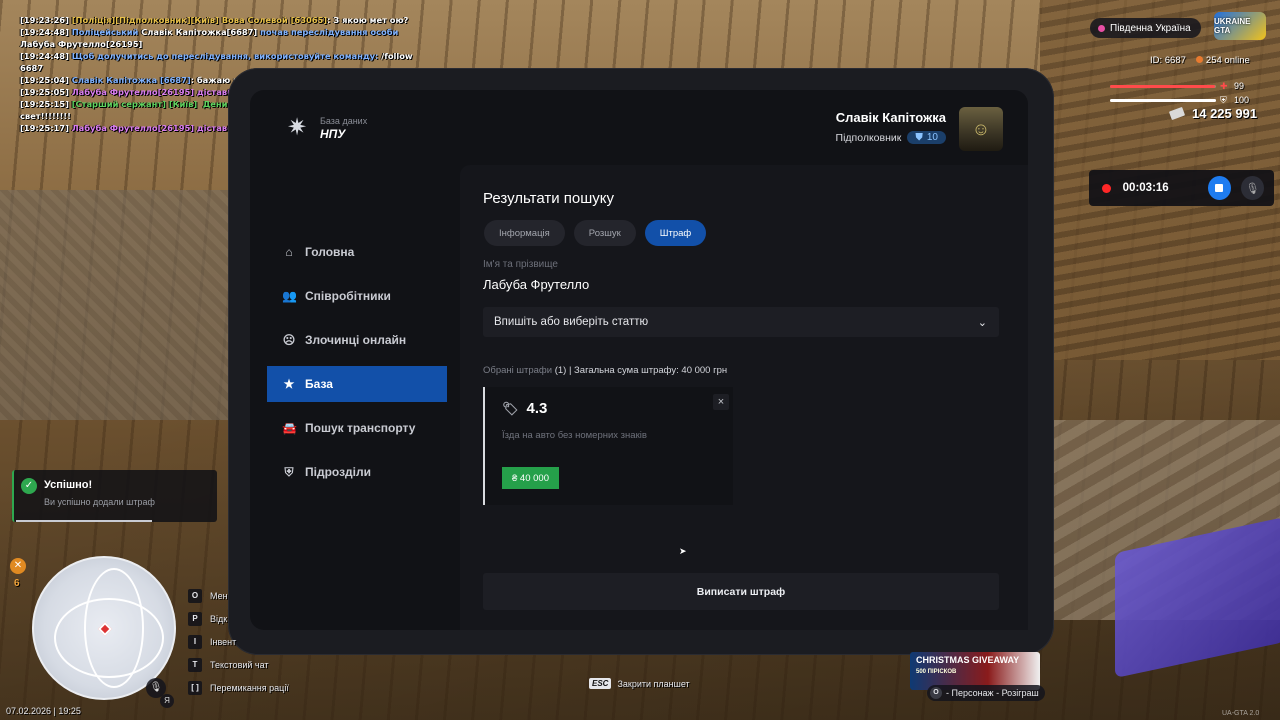 The image size is (1280, 720). What do you see at coordinates (44, 80) in the screenshot?
I see `chat-time: [19:25:04]` at bounding box center [44, 80].